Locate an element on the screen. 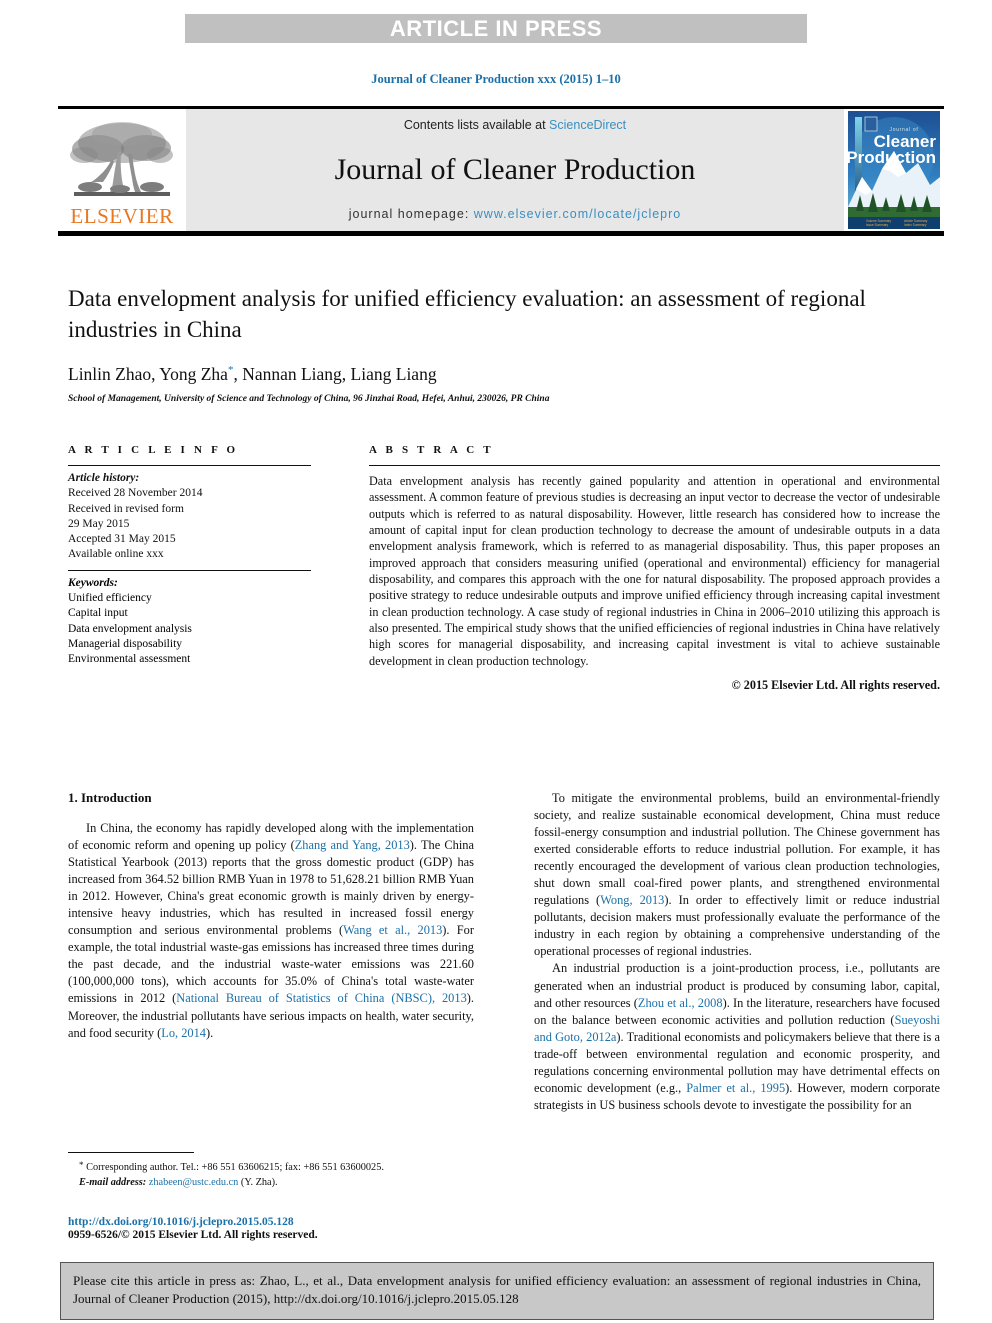 Image resolution: width=992 pixels, height=1323 pixels. citation-link: Lo, 2014 is located at coordinates (183, 1033).